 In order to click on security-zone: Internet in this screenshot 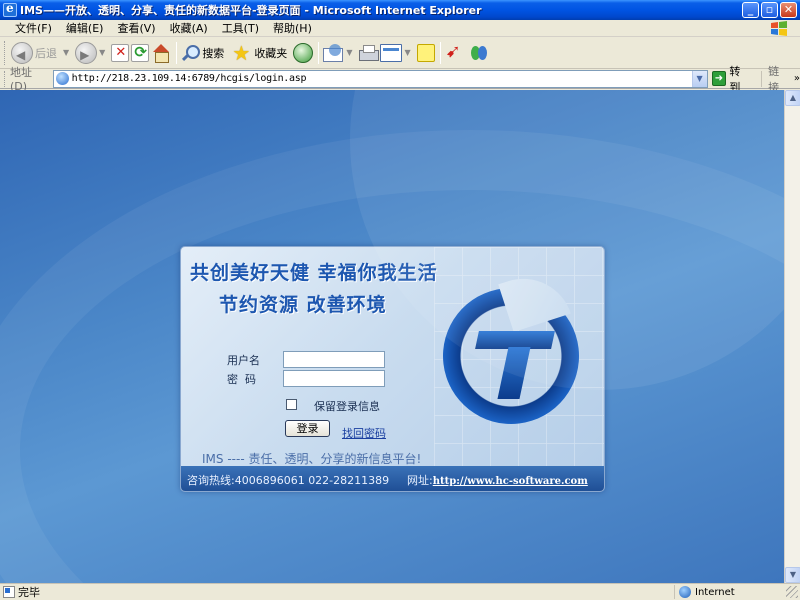, I will do `click(730, 592)`.